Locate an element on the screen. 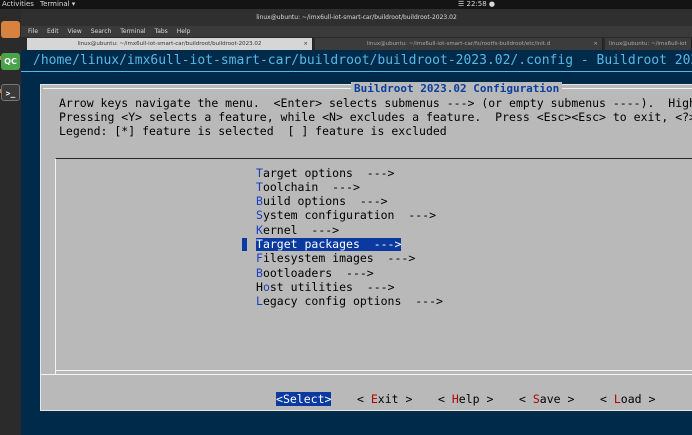  menu-item-label: egacy config options ---> is located at coordinates (352, 301).